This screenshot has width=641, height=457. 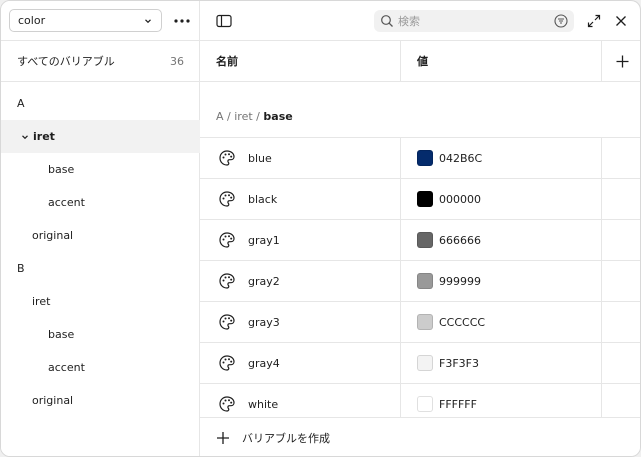 I want to click on table-row: white FFFFFF, so click(x=420, y=400).